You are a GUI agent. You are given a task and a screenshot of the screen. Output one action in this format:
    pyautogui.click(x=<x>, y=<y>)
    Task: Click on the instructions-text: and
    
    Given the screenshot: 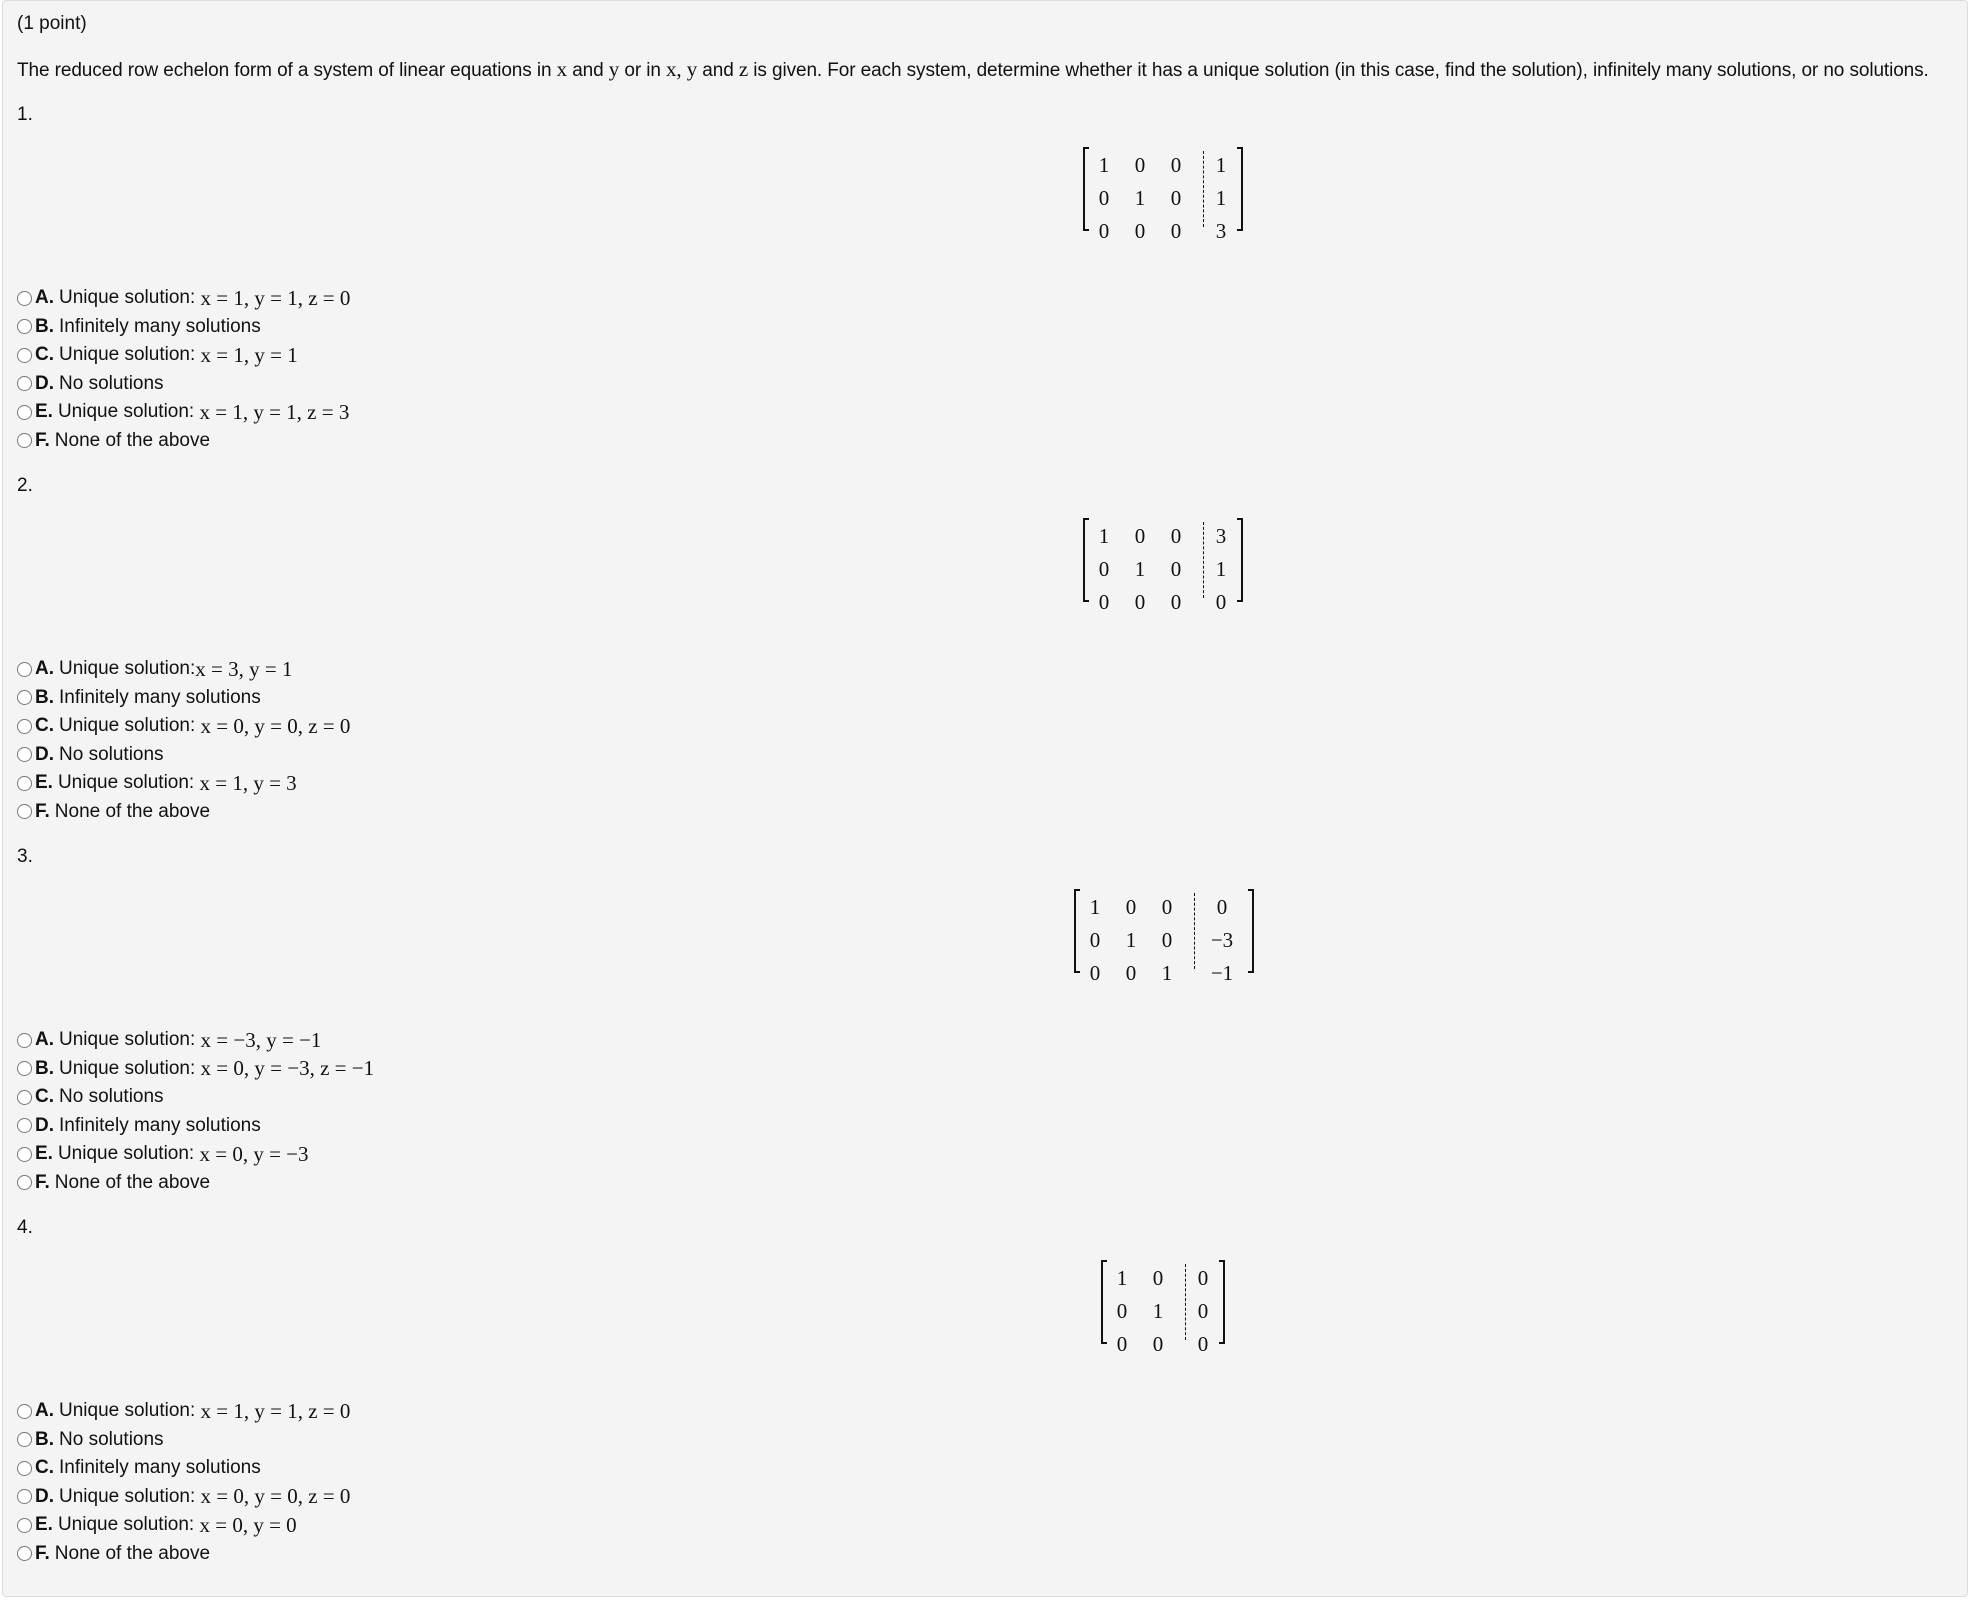 What is the action you would take?
    pyautogui.click(x=588, y=70)
    